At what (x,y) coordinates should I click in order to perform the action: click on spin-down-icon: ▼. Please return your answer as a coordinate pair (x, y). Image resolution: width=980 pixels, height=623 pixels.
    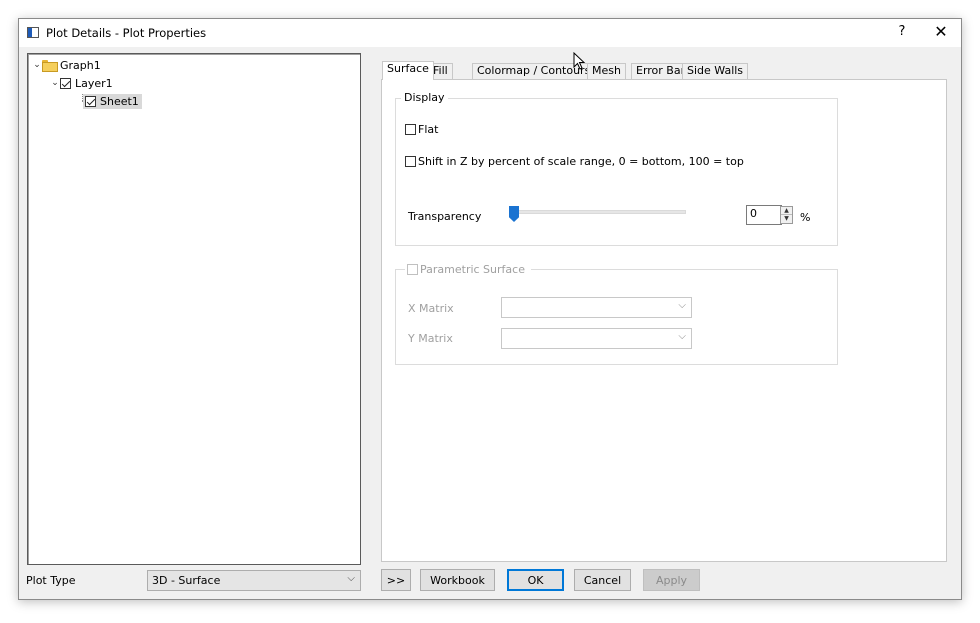
    Looking at the image, I should click on (786, 219).